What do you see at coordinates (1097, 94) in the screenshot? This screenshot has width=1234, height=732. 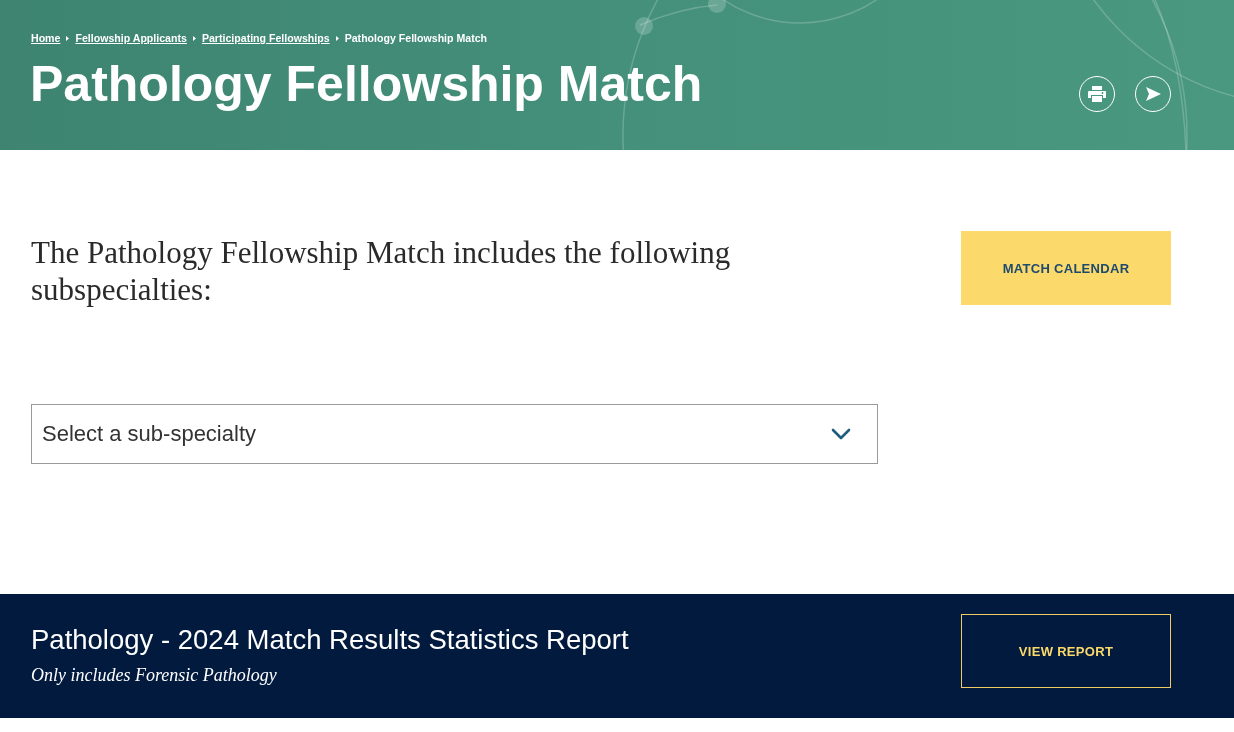 I see `printer-icon` at bounding box center [1097, 94].